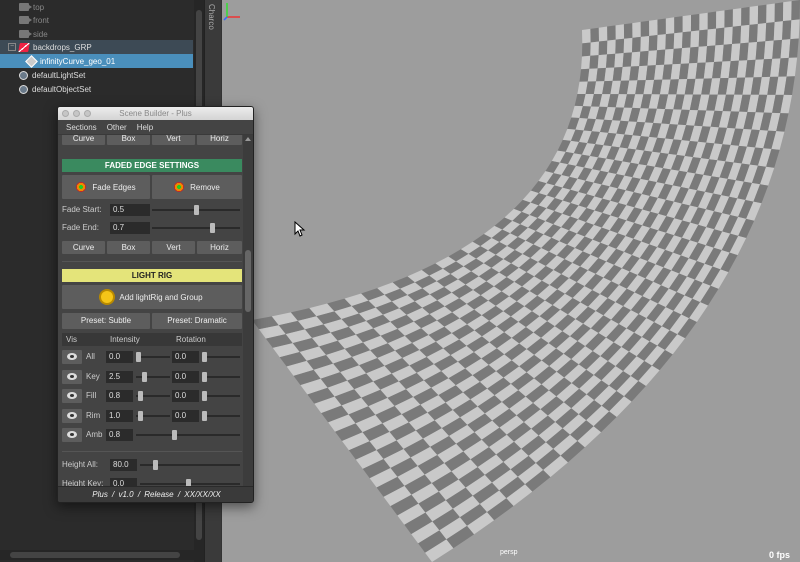  Describe the element at coordinates (196, 228) in the screenshot. I see `fade-end-slider` at that location.